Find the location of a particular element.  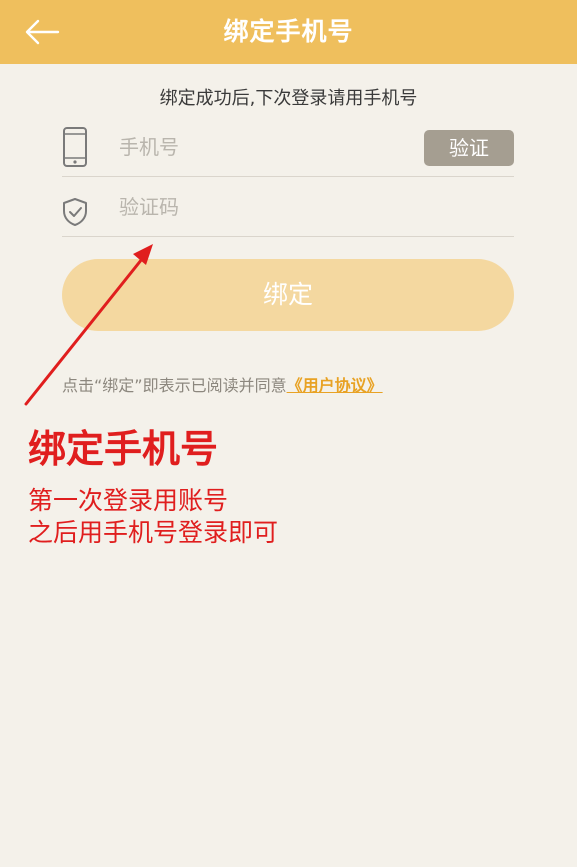

back-button is located at coordinates (42, 32).